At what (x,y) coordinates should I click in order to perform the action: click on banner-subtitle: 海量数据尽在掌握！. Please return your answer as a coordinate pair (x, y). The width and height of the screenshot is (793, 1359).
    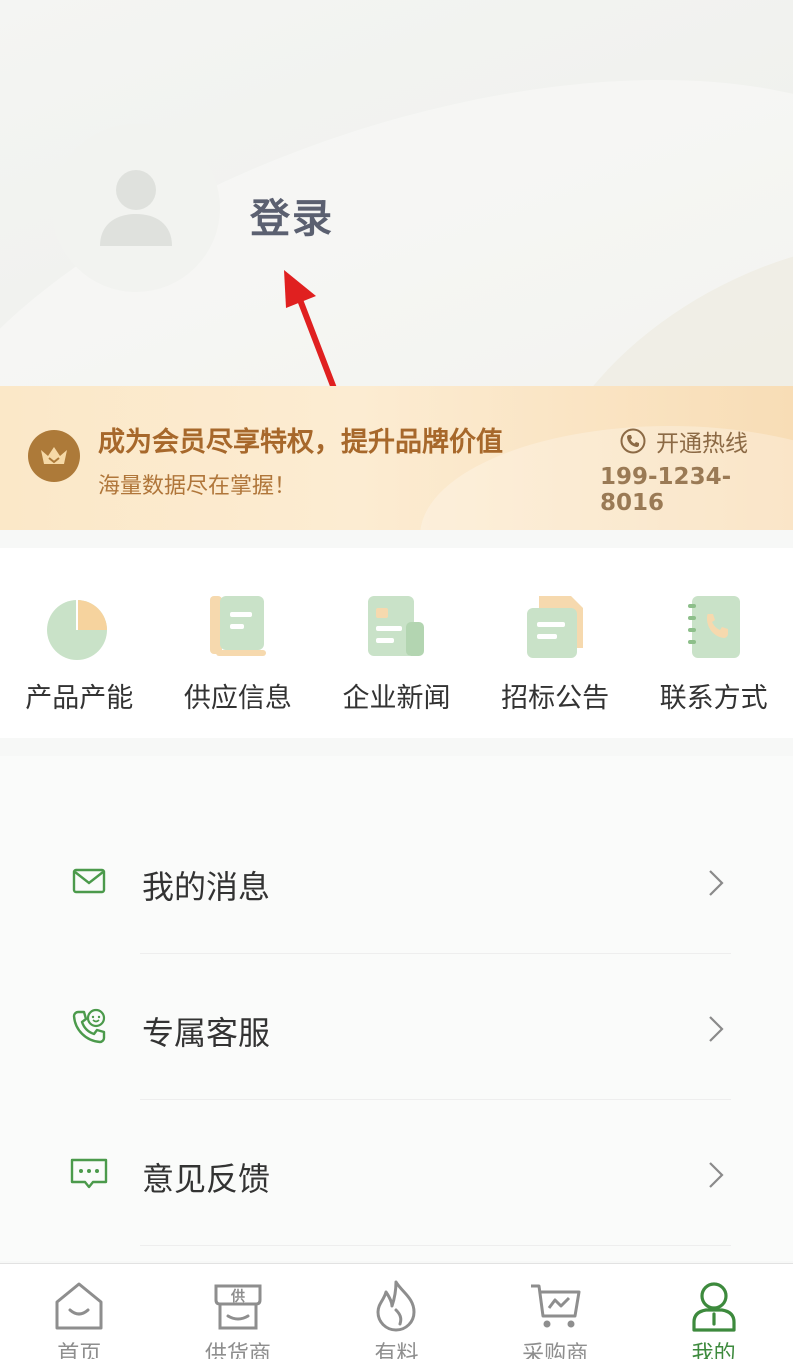
    Looking at the image, I should click on (197, 486).